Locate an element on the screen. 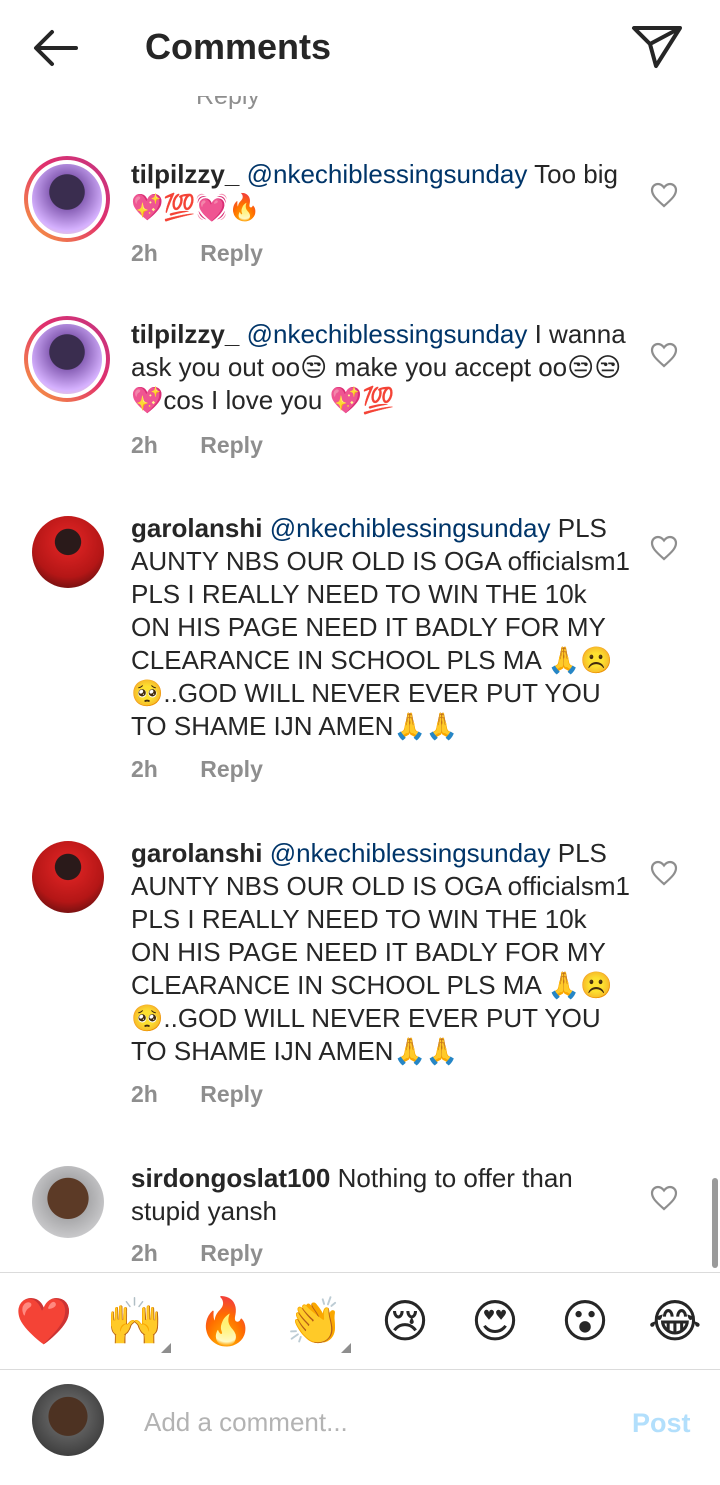 The image size is (720, 1485). comment-composer: Post is located at coordinates (360, 1427).